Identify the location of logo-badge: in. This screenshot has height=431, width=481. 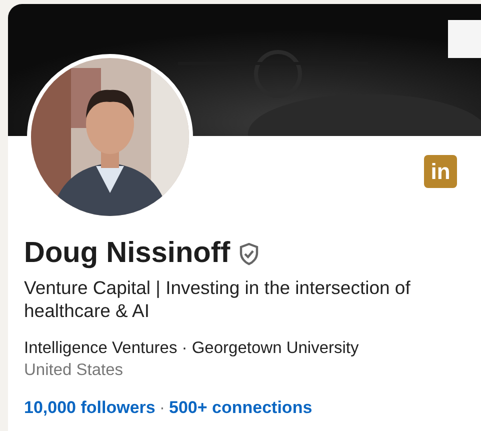
(440, 171).